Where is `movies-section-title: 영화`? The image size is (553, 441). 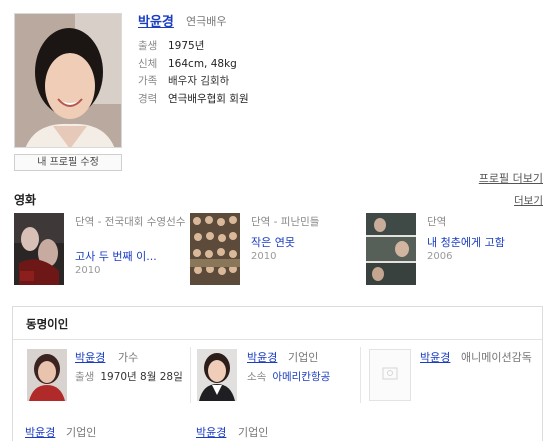
movies-section-title: 영화 is located at coordinates (25, 200).